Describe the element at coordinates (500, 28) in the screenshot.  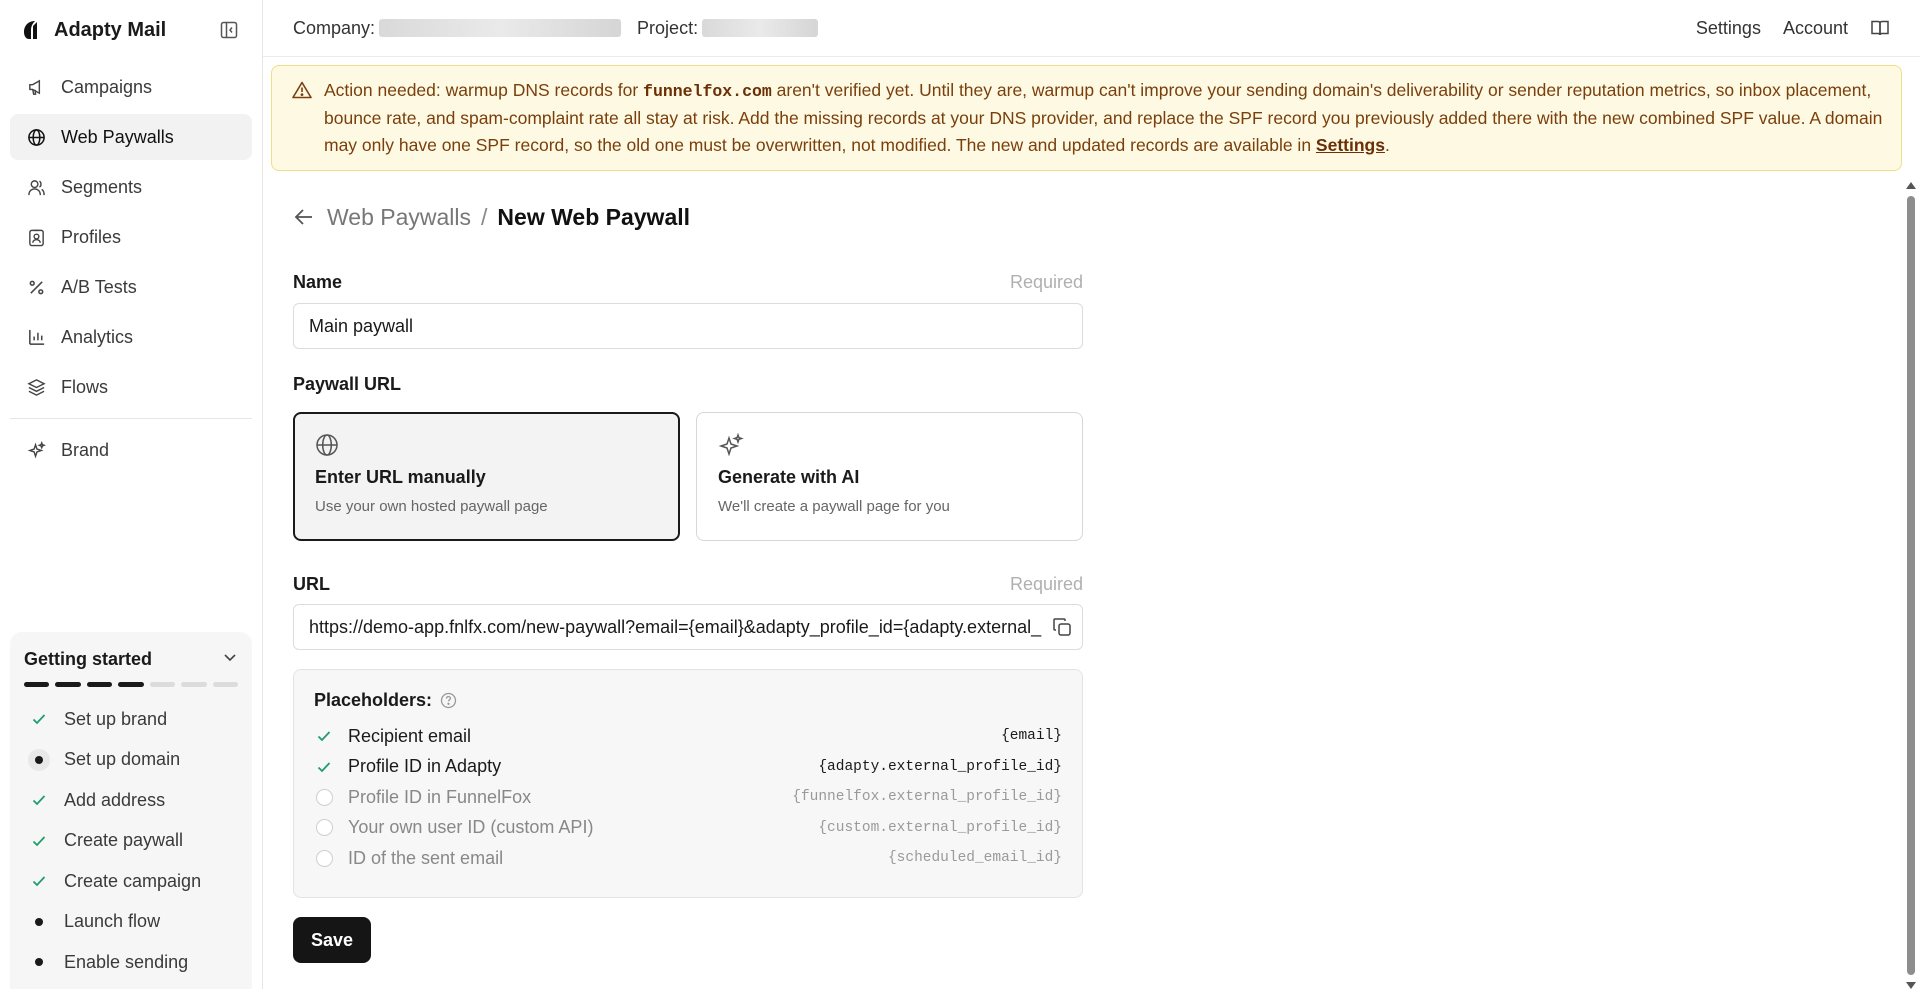
I see `company-selector` at that location.